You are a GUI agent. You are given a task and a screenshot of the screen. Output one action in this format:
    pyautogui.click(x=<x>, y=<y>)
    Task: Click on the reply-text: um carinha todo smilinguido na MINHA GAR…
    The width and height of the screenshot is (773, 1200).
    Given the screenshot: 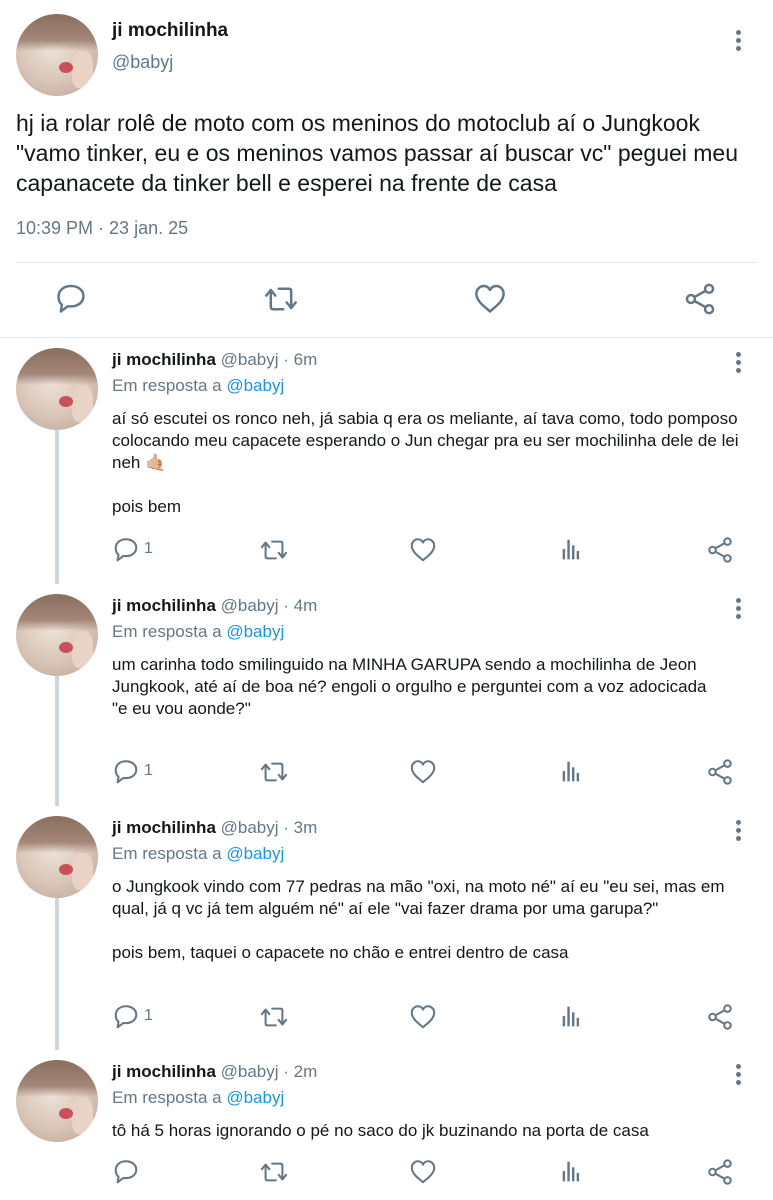 What is the action you would take?
    pyautogui.click(x=409, y=686)
    